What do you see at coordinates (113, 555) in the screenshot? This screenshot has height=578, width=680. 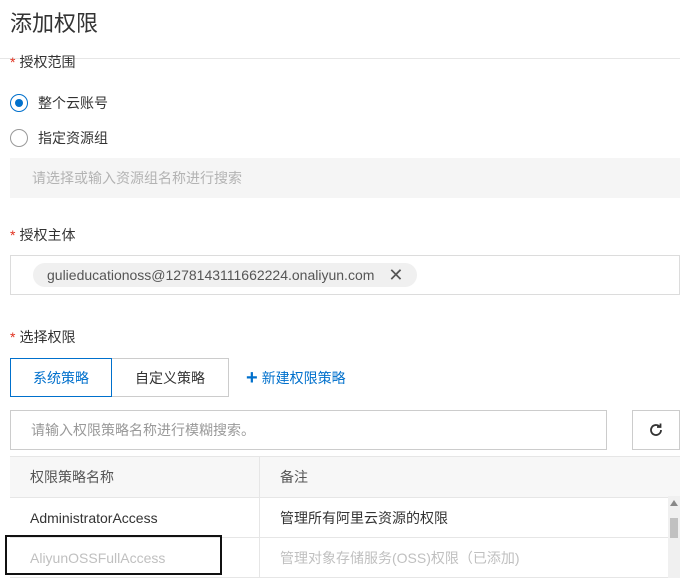 I see `highlight-annotation-box` at bounding box center [113, 555].